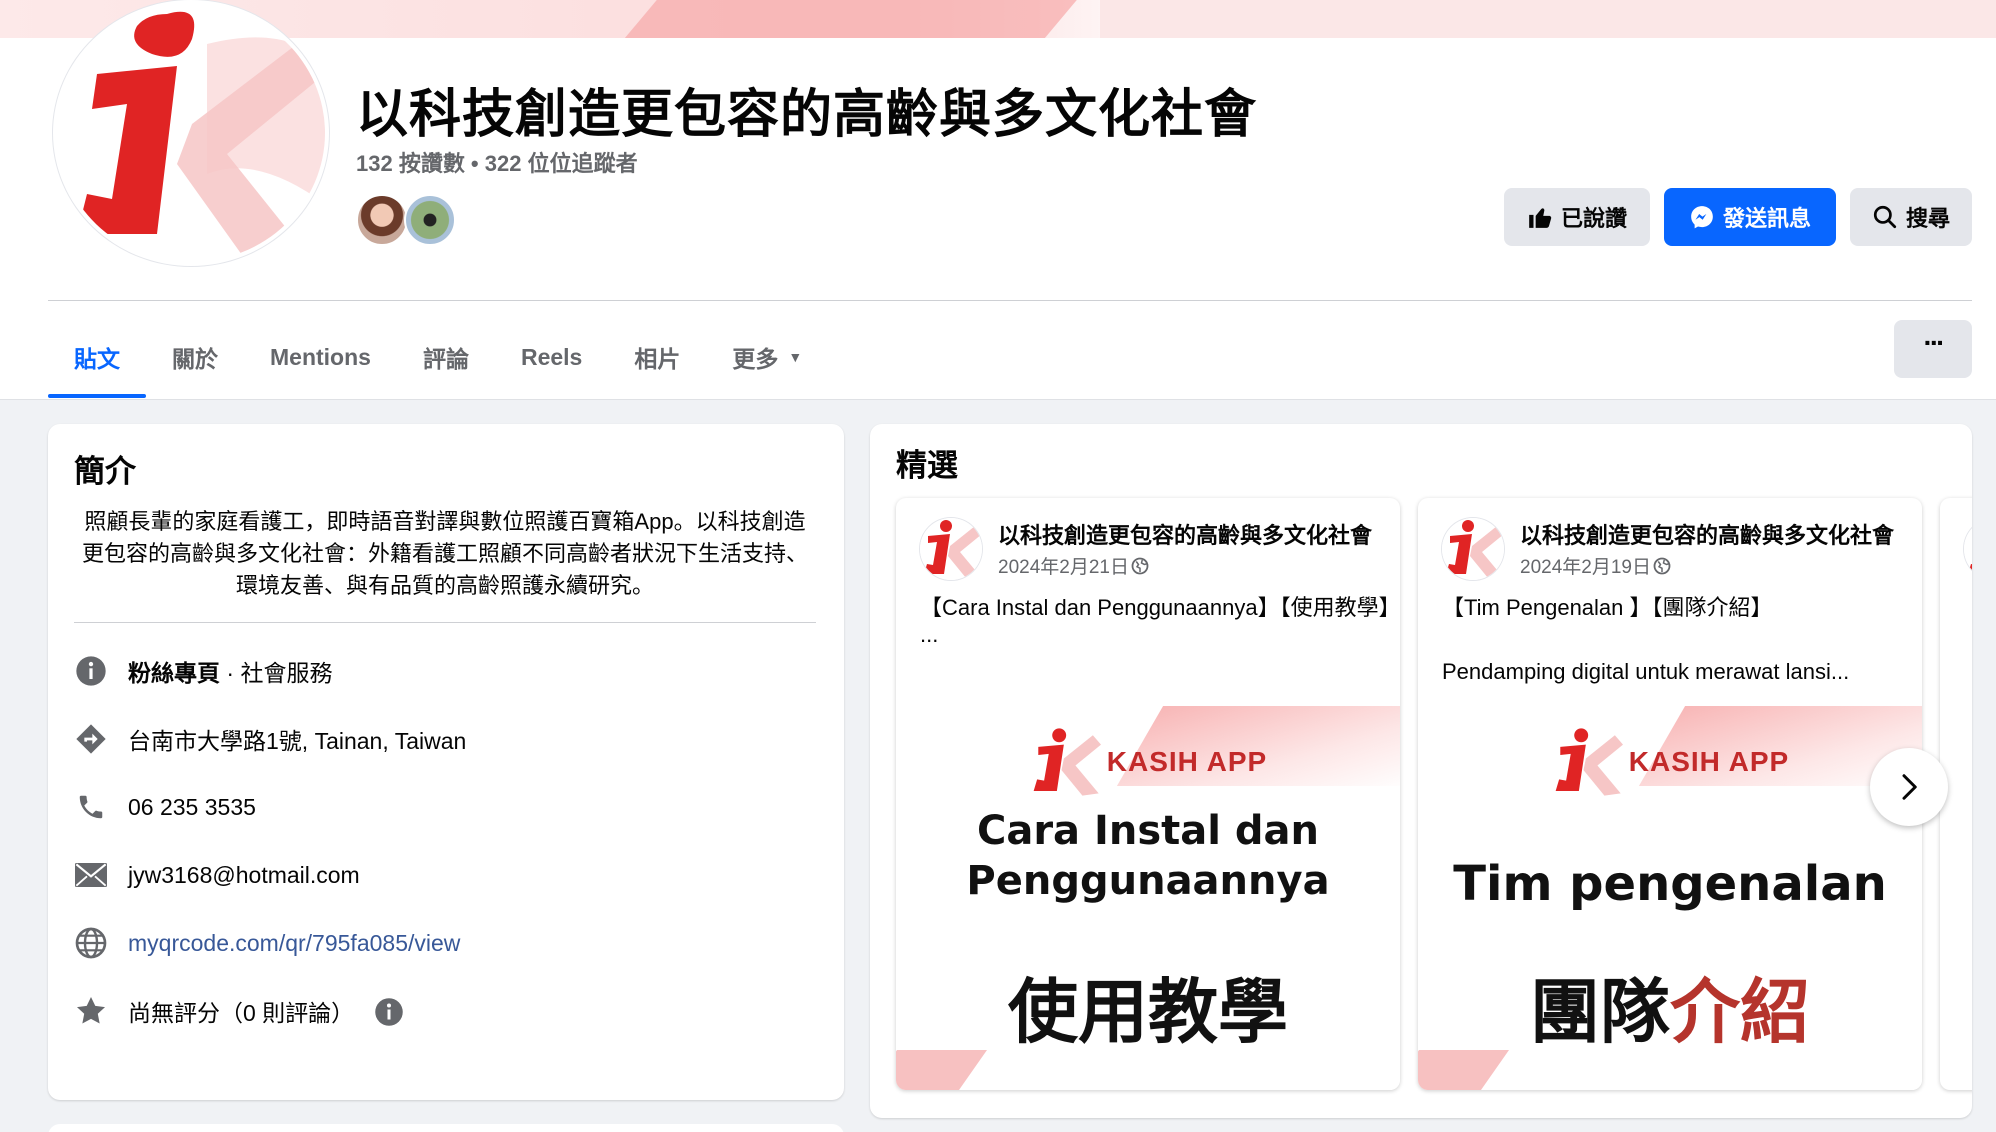  What do you see at coordinates (1540, 218) in the screenshot?
I see `thumbs-up-icon` at bounding box center [1540, 218].